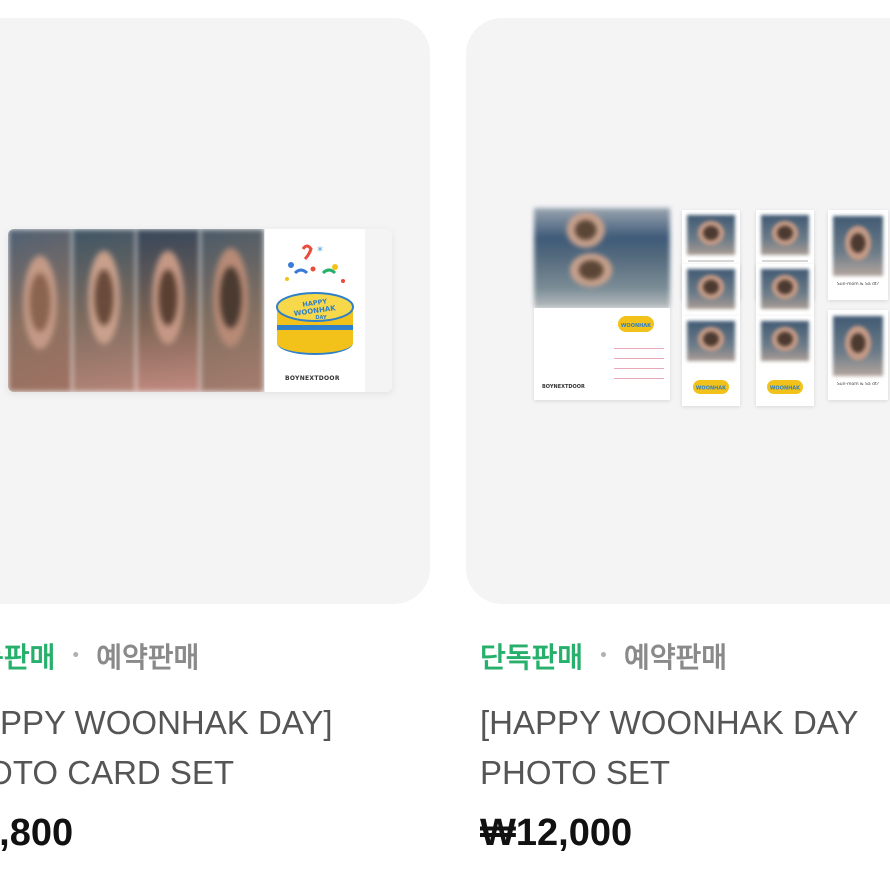  I want to click on postcard-back: WOONHAK BOYNEXTDOOR, so click(602, 354).